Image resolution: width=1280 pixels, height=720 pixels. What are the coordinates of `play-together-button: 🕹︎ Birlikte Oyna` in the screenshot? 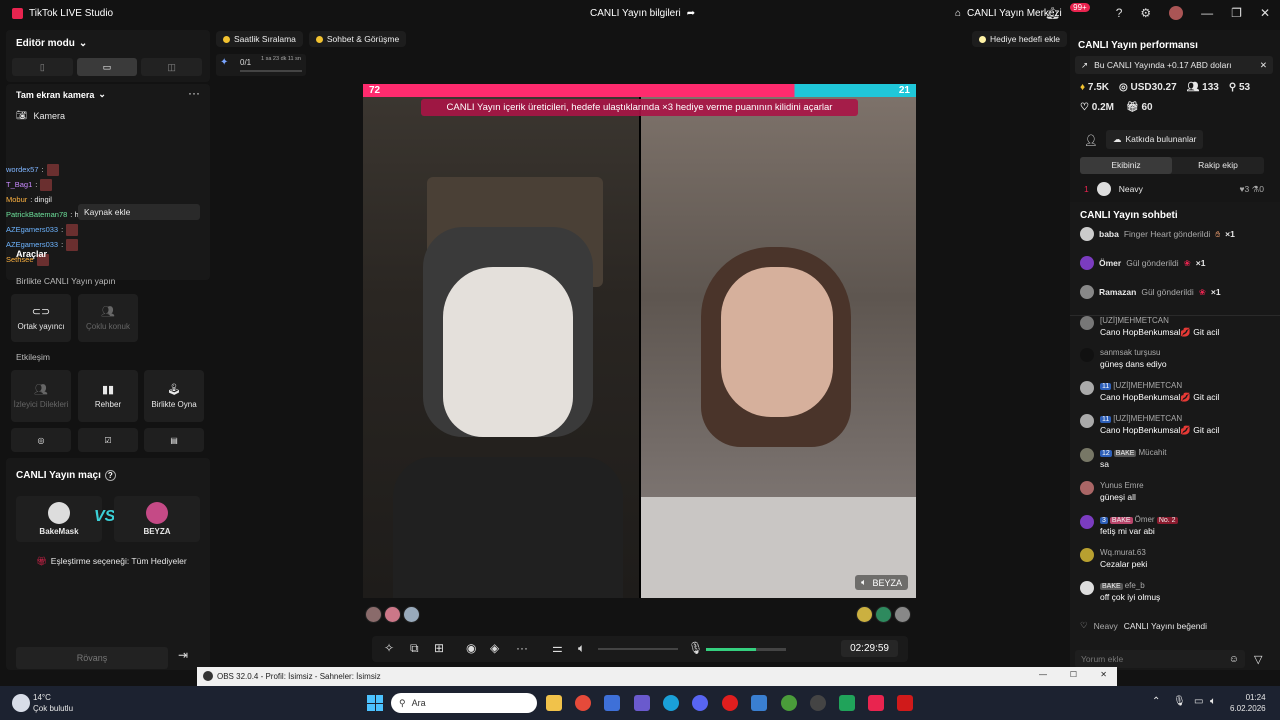 It's located at (174, 396).